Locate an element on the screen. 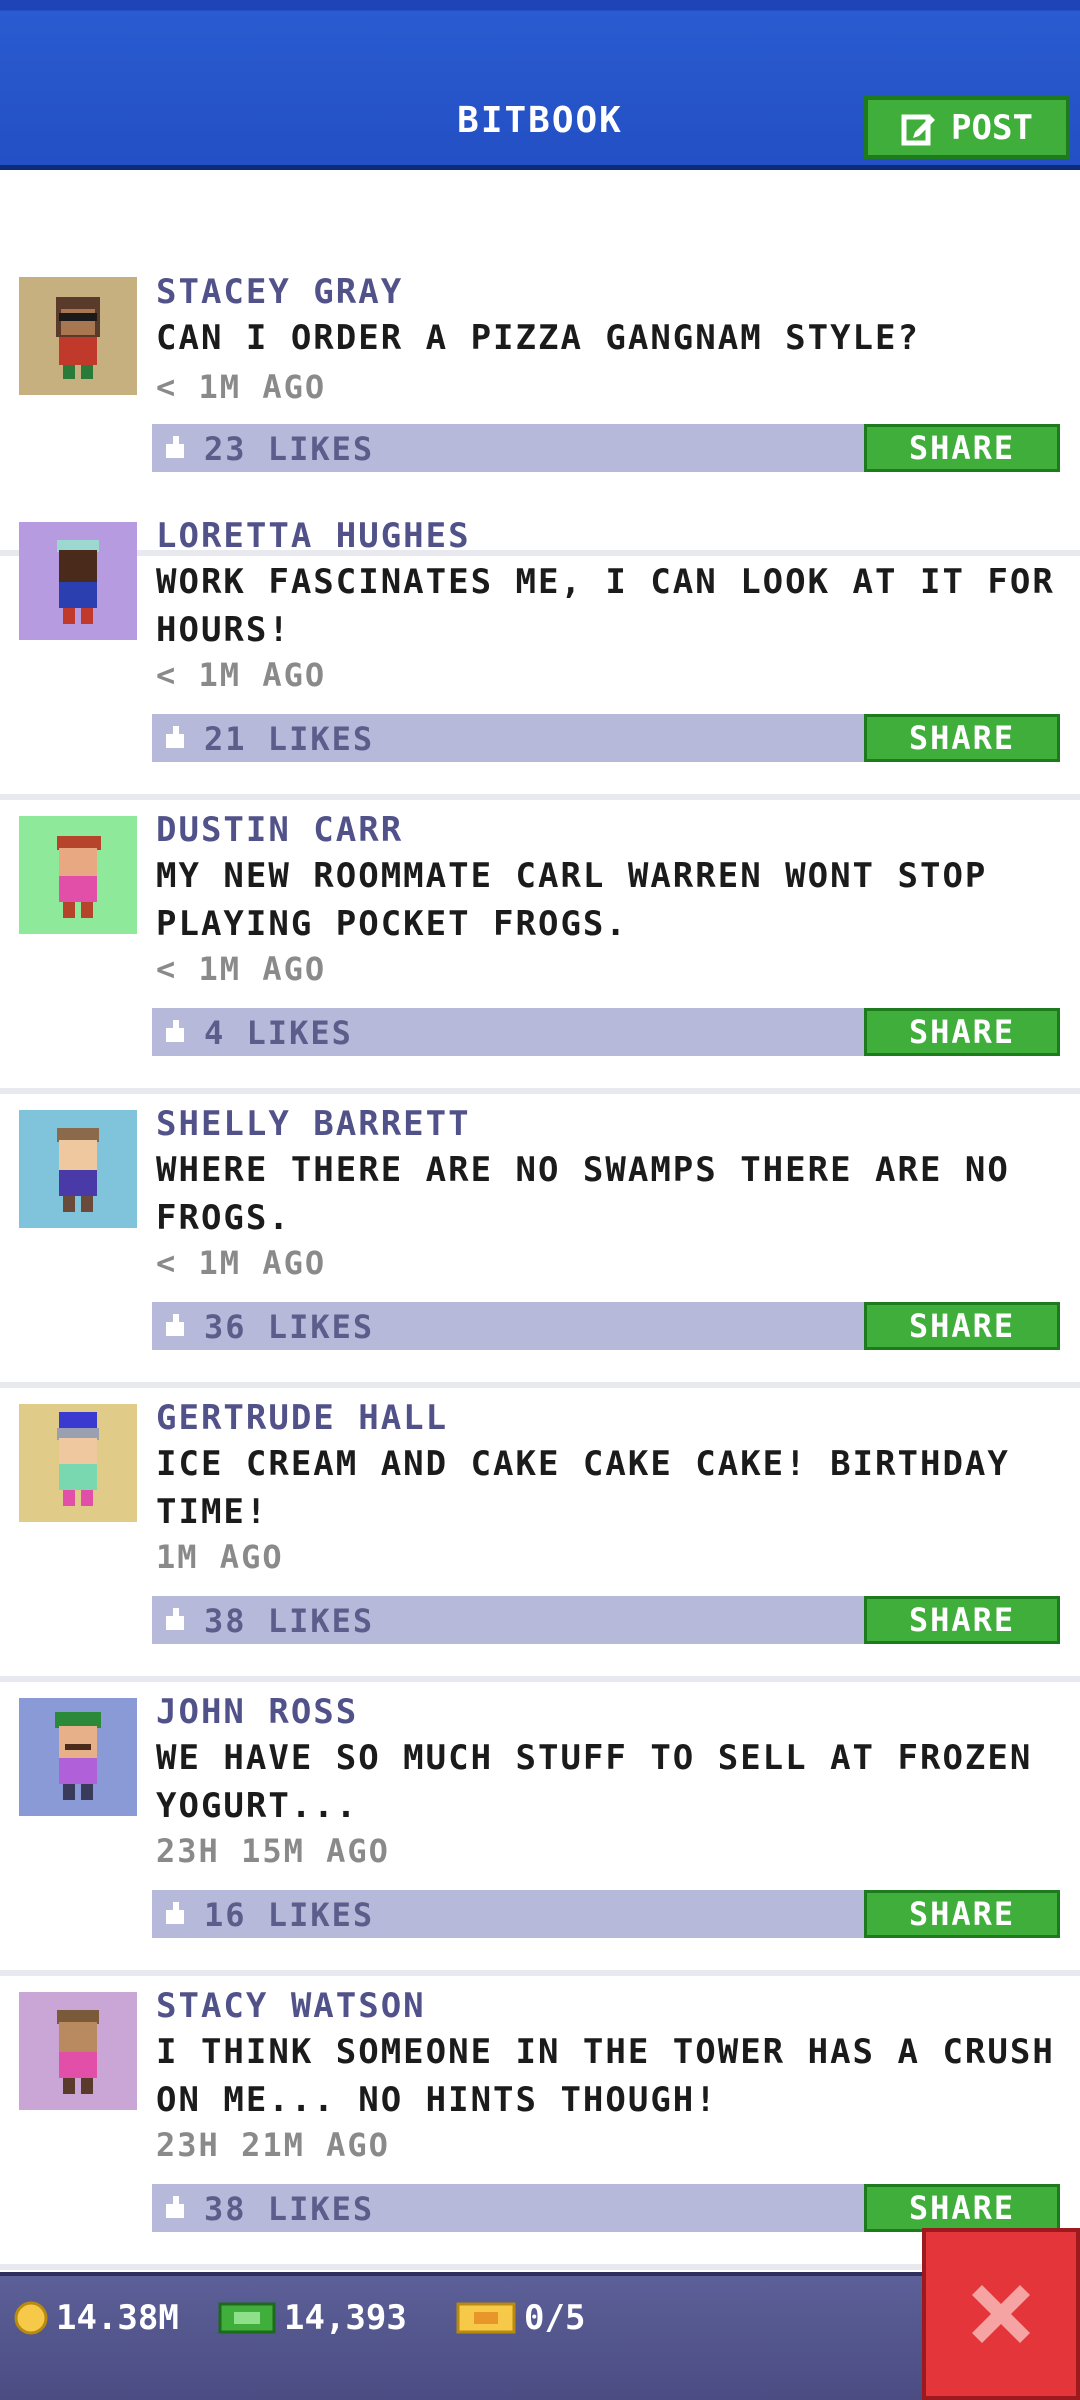 The height and width of the screenshot is (2400, 1080). post-button: POST is located at coordinates (967, 127).